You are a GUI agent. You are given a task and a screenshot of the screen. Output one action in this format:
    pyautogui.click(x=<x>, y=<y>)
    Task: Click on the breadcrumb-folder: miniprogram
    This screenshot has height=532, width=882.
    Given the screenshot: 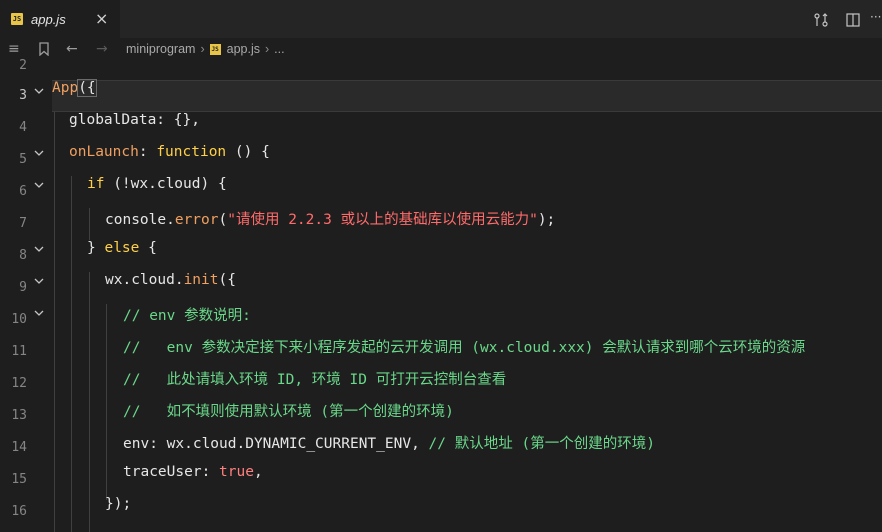 What is the action you would take?
    pyautogui.click(x=160, y=49)
    